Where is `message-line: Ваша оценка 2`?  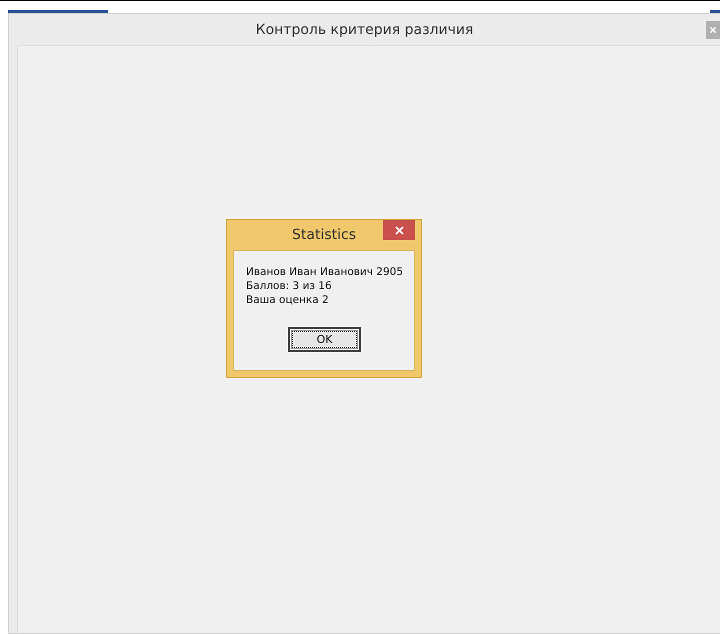 message-line: Ваша оценка 2 is located at coordinates (288, 300).